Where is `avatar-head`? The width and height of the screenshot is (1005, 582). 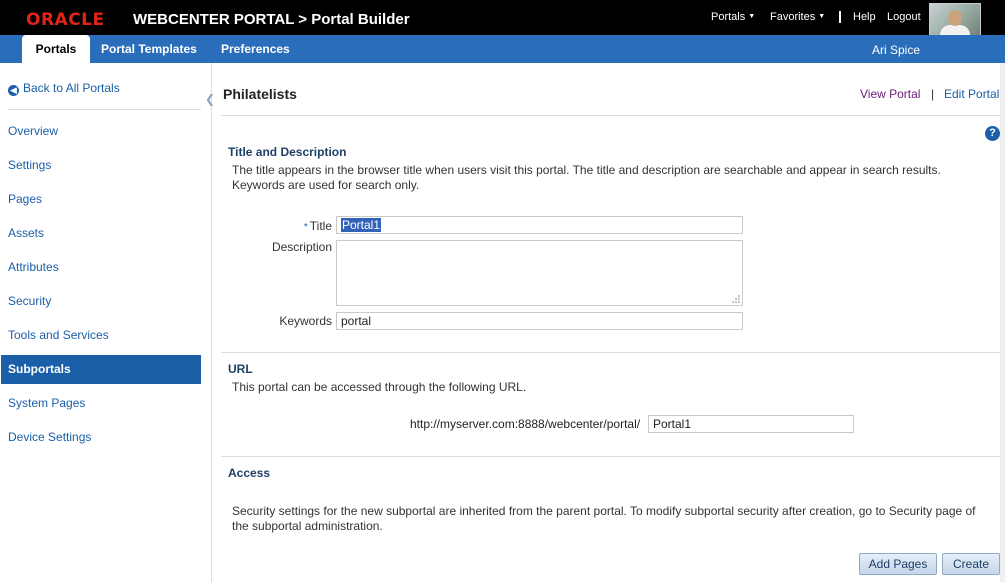 avatar-head is located at coordinates (955, 18).